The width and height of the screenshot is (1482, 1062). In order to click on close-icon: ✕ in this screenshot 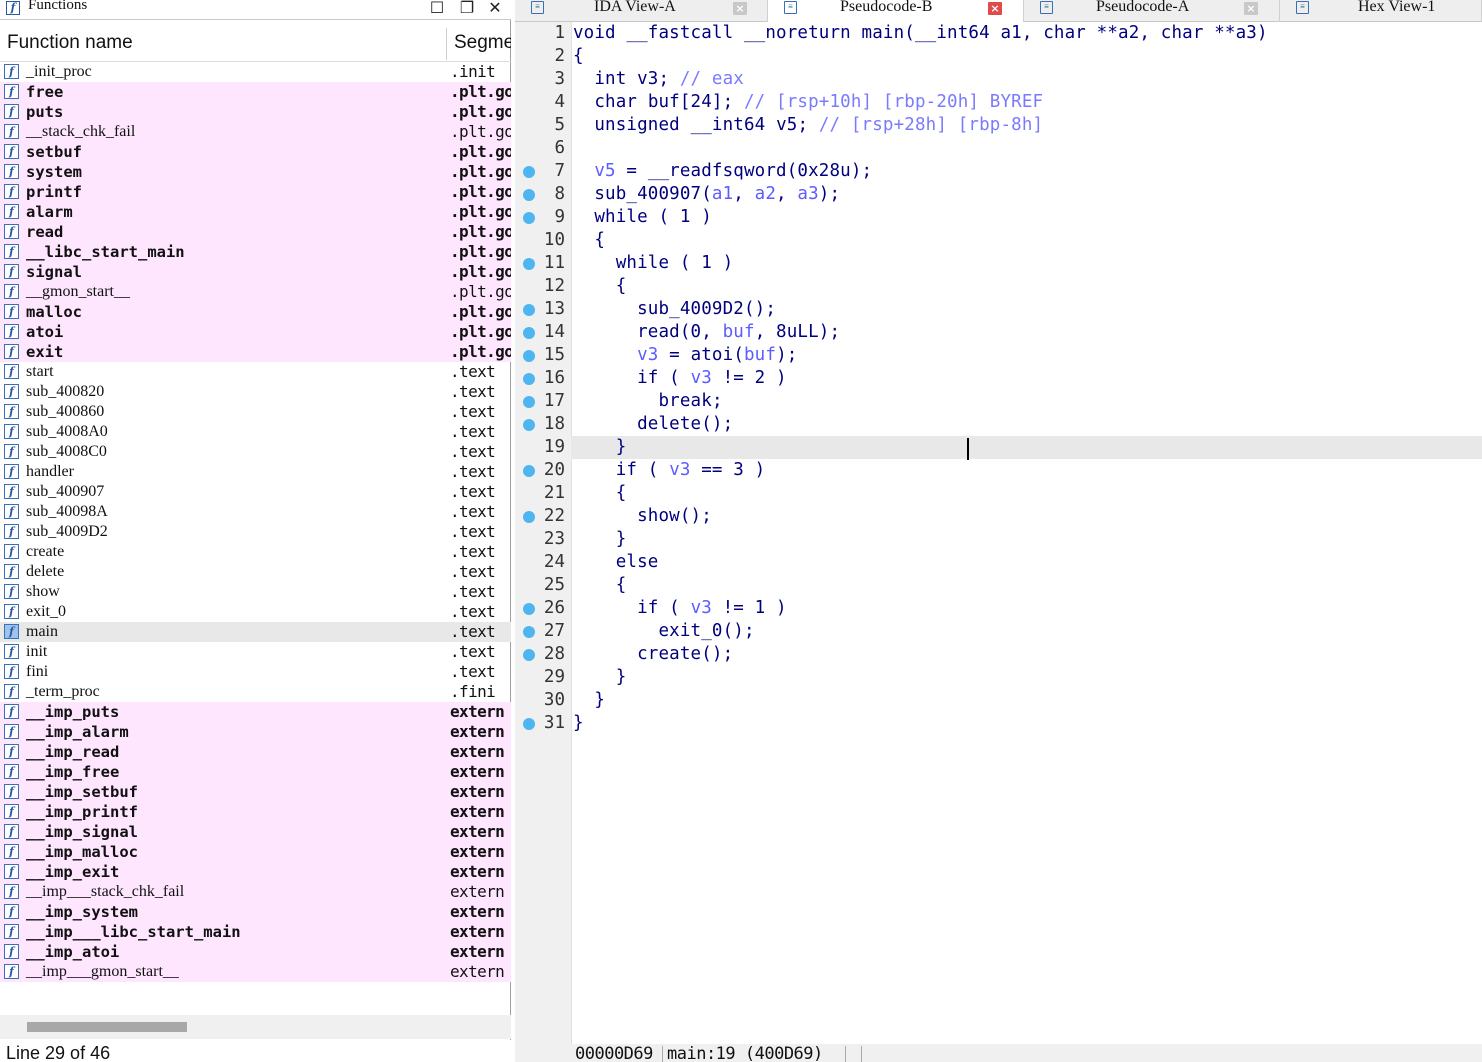, I will do `click(495, 8)`.